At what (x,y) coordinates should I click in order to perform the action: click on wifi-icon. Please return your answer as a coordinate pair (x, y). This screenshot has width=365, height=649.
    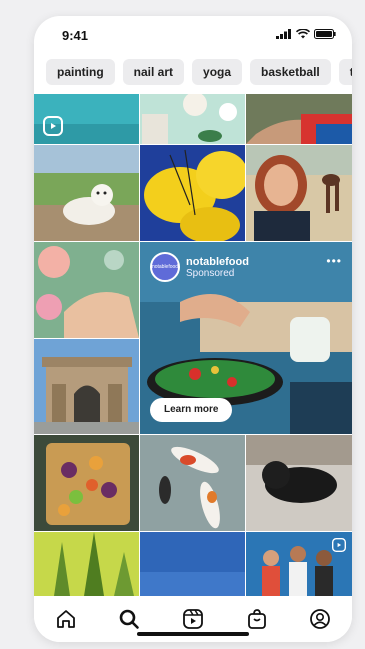
    Looking at the image, I should click on (303, 34).